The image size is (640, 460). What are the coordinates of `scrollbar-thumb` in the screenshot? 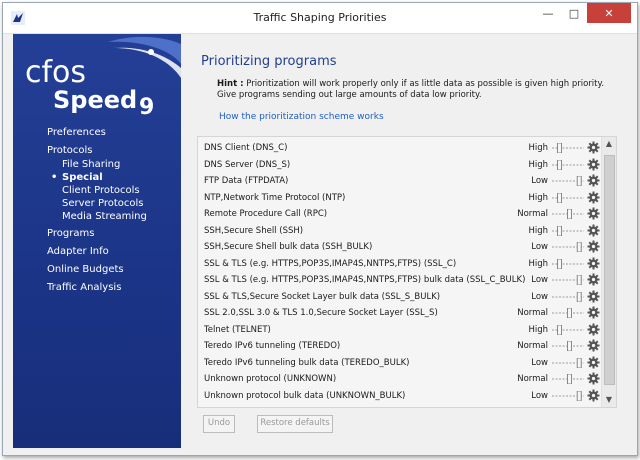 It's located at (609, 270).